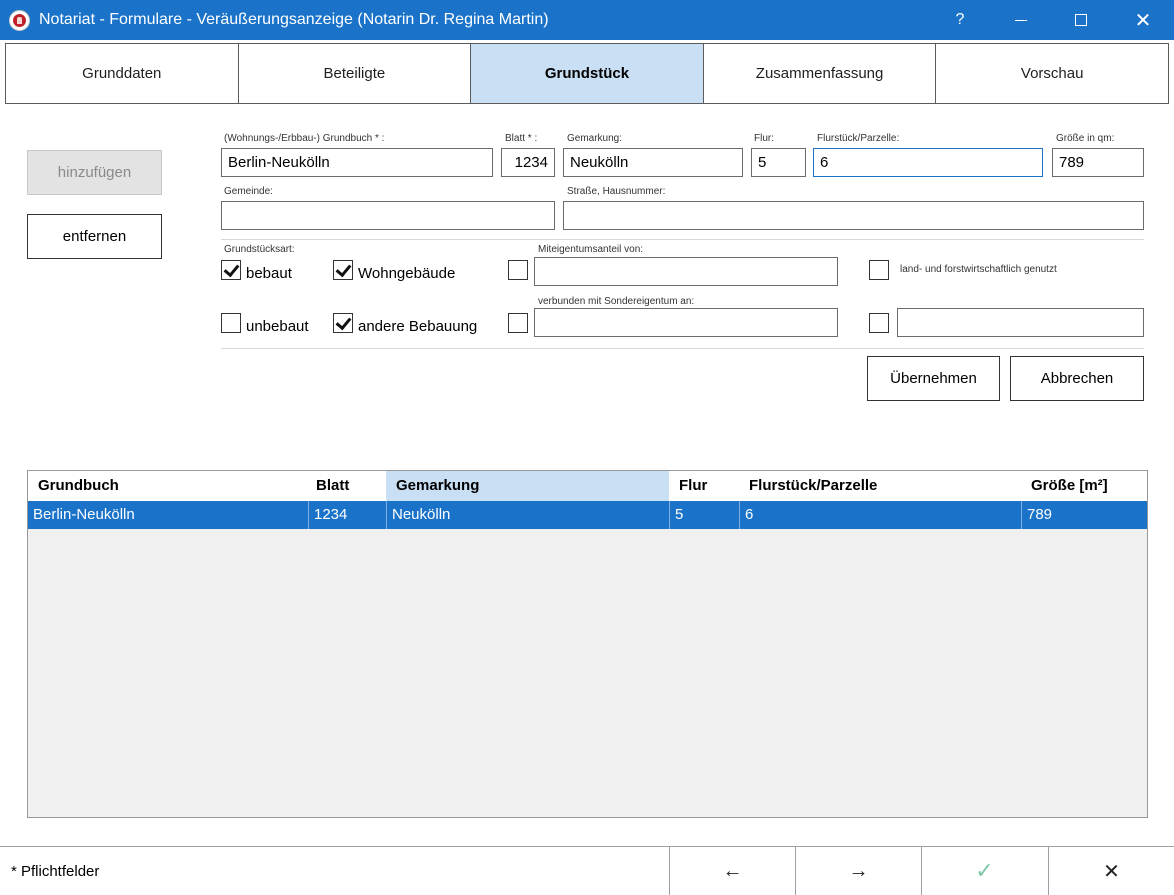 The image size is (1174, 895). What do you see at coordinates (820, 73) in the screenshot?
I see `tab-zusammenfassung: Zusammenfassung` at bounding box center [820, 73].